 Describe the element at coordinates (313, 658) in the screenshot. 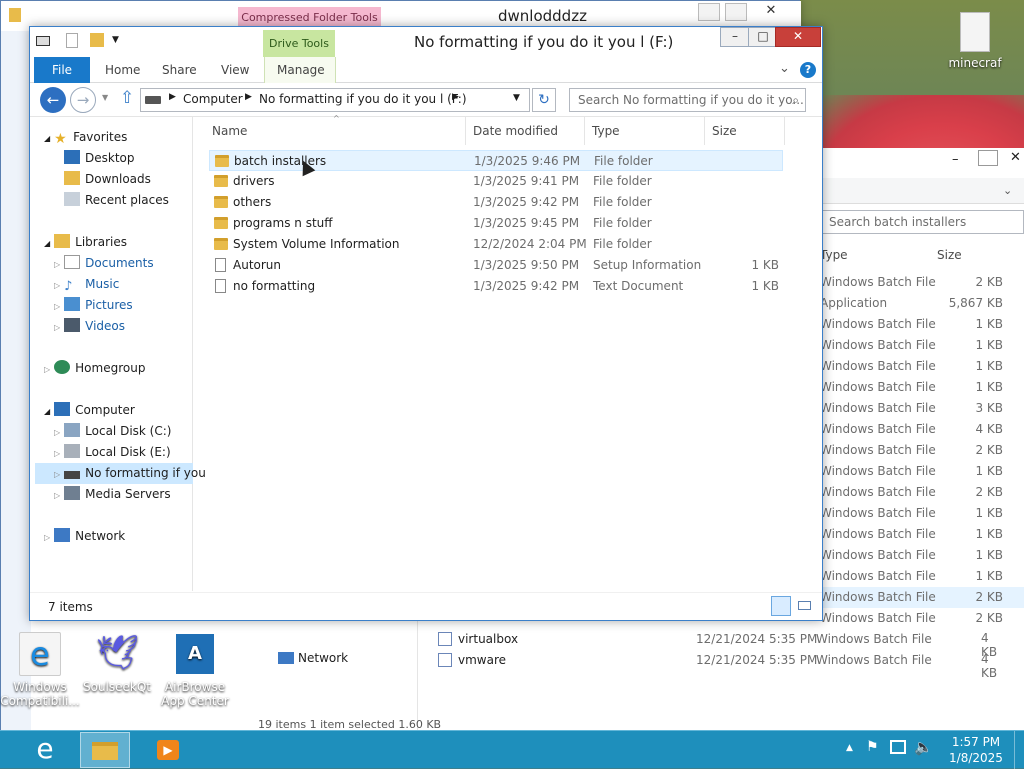

I see `background-nav-network: Network` at that location.